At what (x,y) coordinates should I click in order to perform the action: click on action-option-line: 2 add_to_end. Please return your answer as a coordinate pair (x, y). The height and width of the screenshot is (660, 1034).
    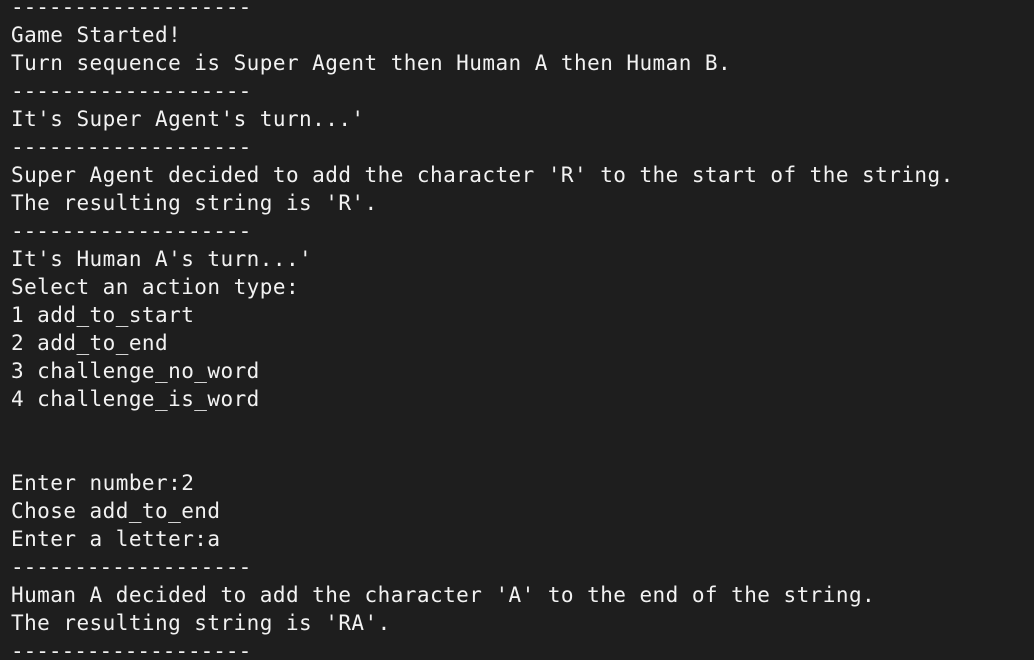
    Looking at the image, I should click on (90, 343).